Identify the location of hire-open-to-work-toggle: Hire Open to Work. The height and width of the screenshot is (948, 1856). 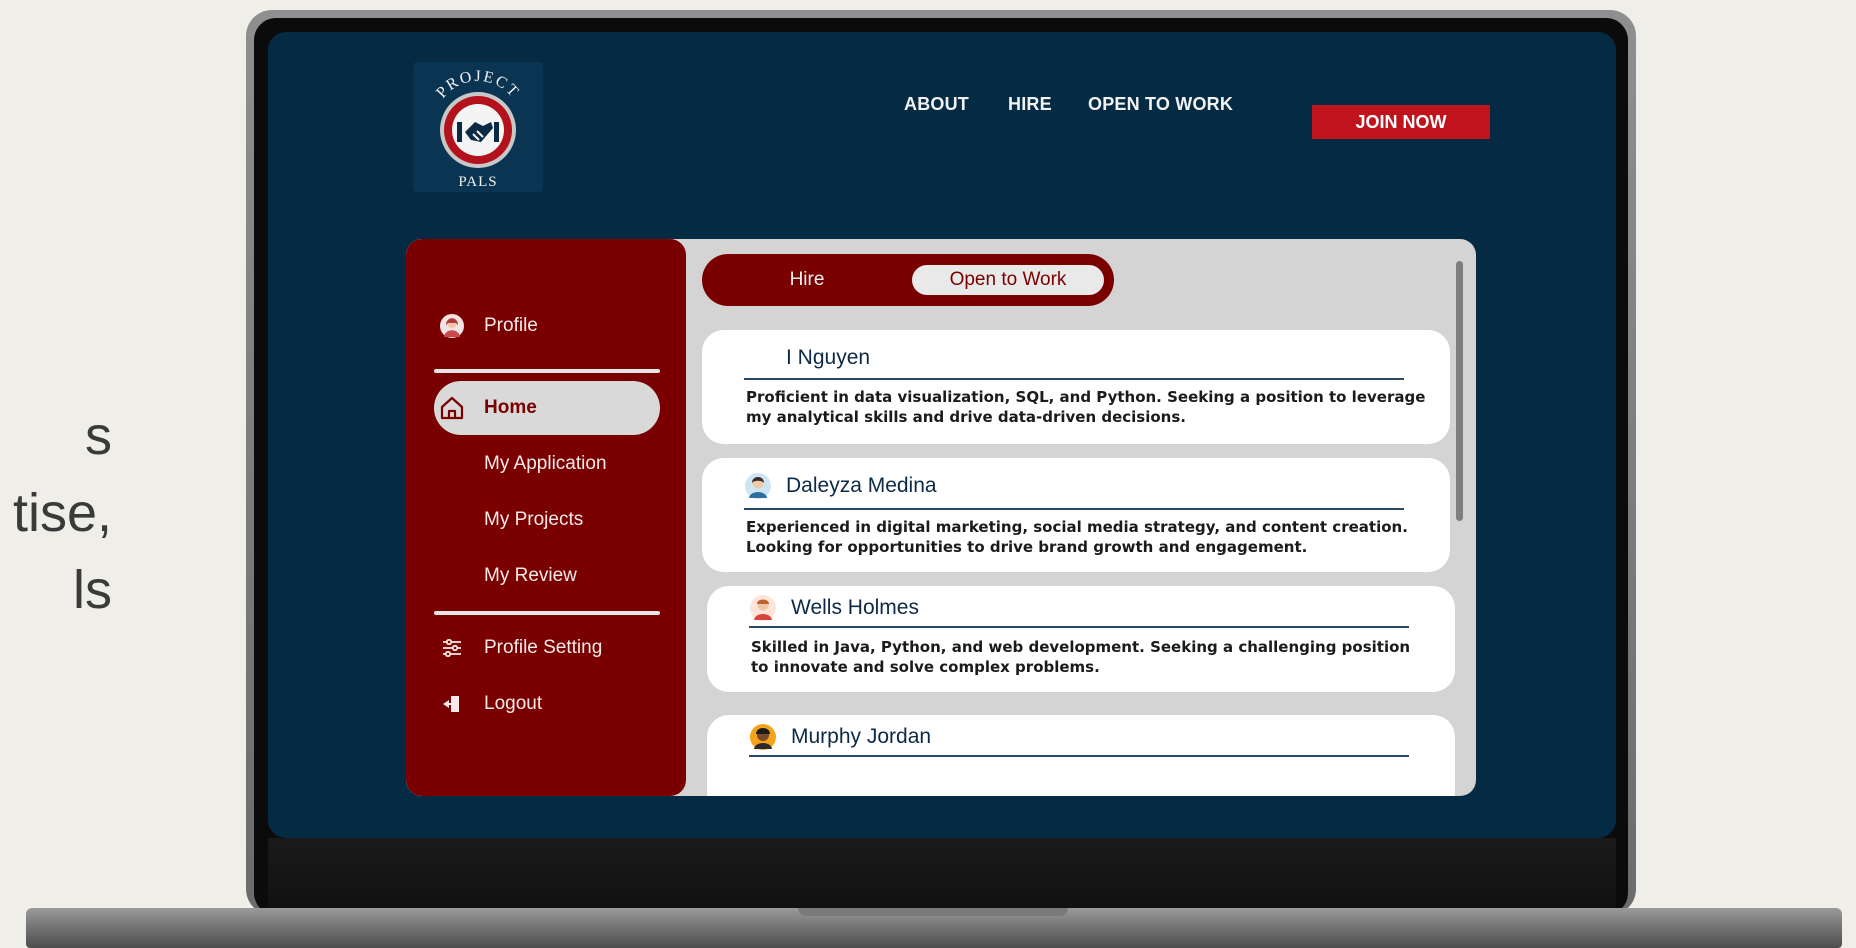
(908, 280).